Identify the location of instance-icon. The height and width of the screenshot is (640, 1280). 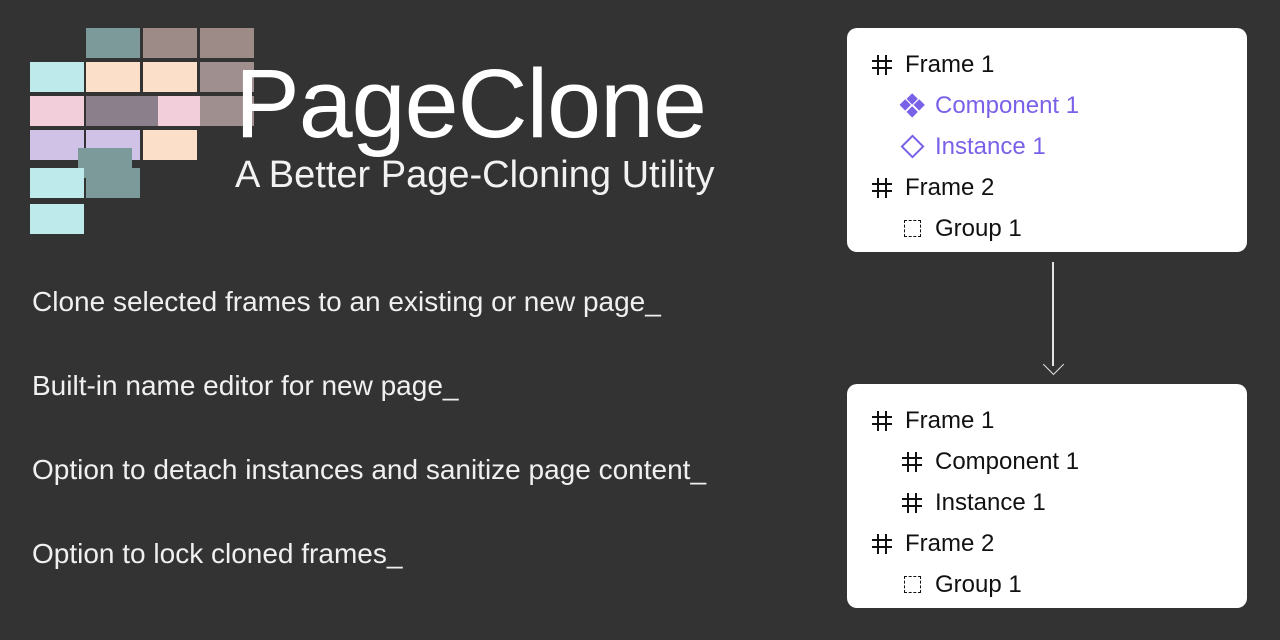
(912, 147).